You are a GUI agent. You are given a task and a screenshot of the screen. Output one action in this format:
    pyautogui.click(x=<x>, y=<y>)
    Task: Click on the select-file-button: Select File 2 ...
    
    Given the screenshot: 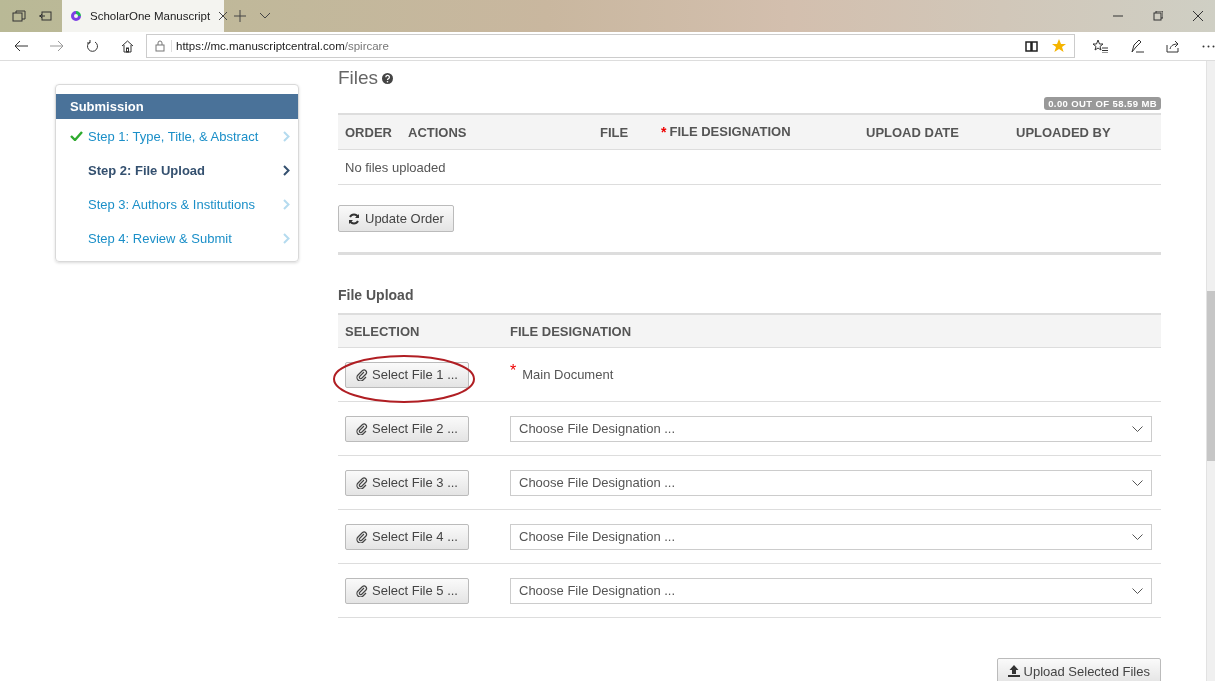 What is the action you would take?
    pyautogui.click(x=407, y=428)
    